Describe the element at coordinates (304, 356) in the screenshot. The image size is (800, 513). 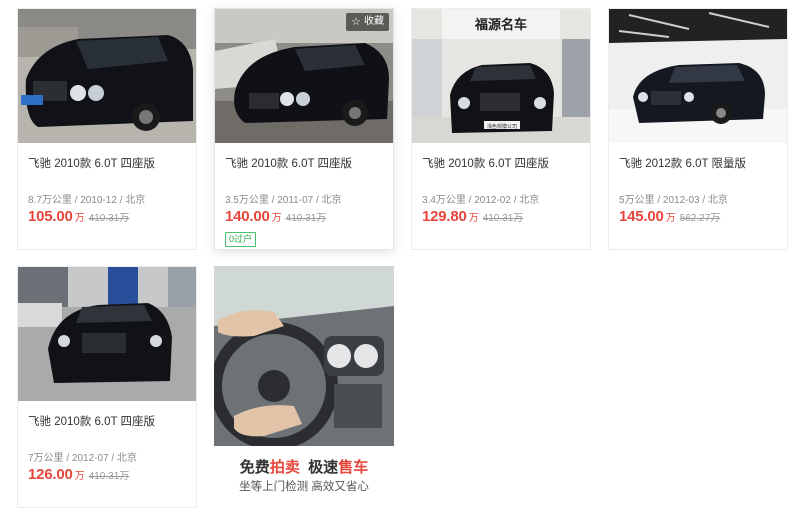
I see `steering-wheel-photo` at that location.